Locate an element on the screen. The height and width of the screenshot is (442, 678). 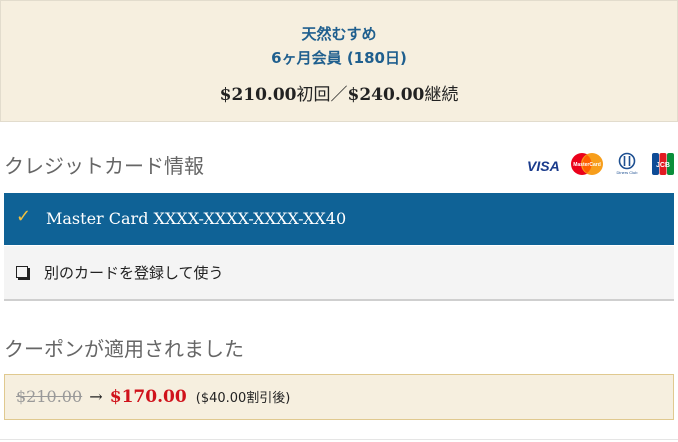
bottom-divider is located at coordinates (339, 439).